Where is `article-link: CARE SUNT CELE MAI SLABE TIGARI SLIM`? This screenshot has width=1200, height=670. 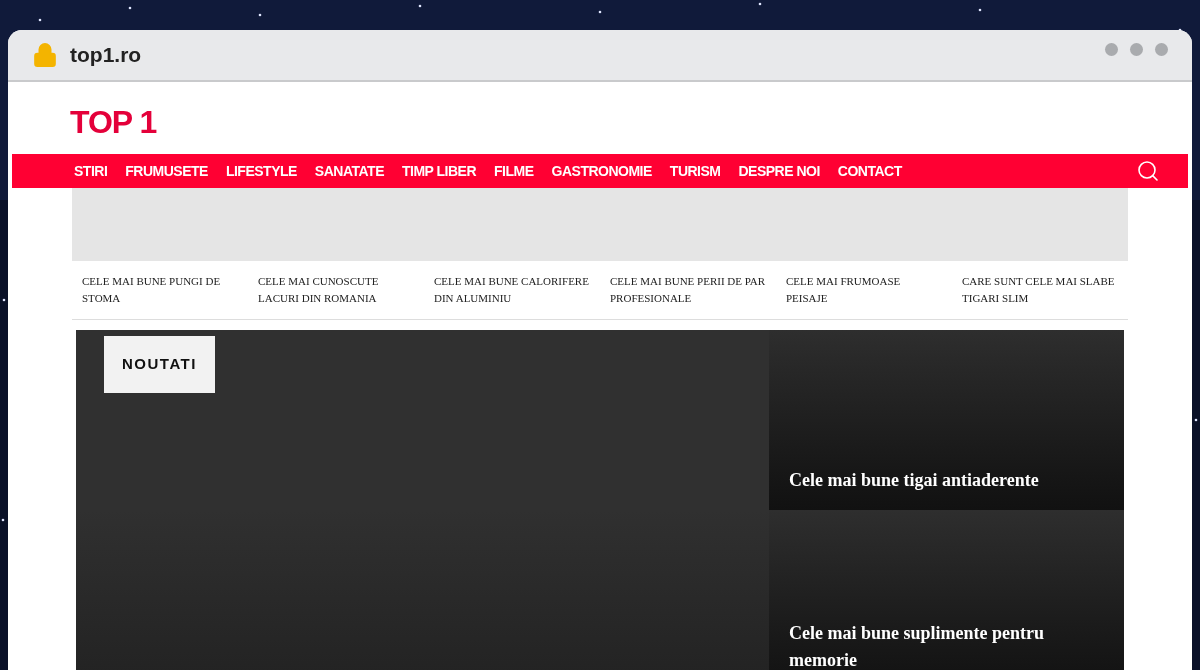 article-link: CARE SUNT CELE MAI SLABE TIGARI SLIM is located at coordinates (1040, 290).